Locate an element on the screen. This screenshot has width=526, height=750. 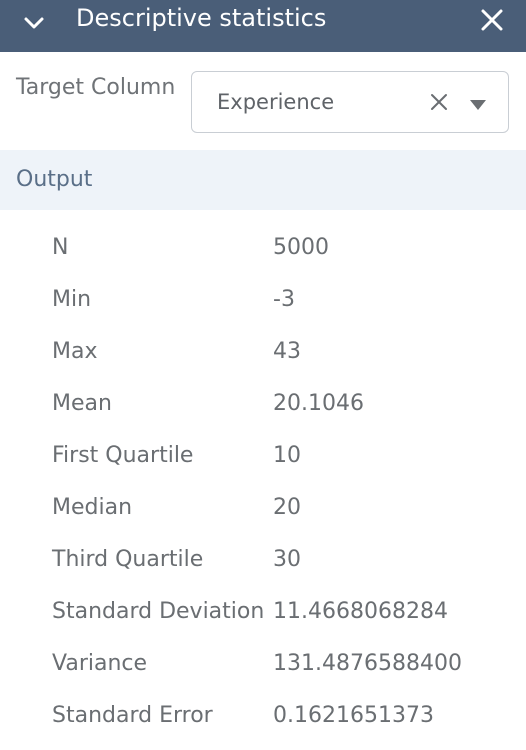
output-section-header: Output is located at coordinates (263, 180).